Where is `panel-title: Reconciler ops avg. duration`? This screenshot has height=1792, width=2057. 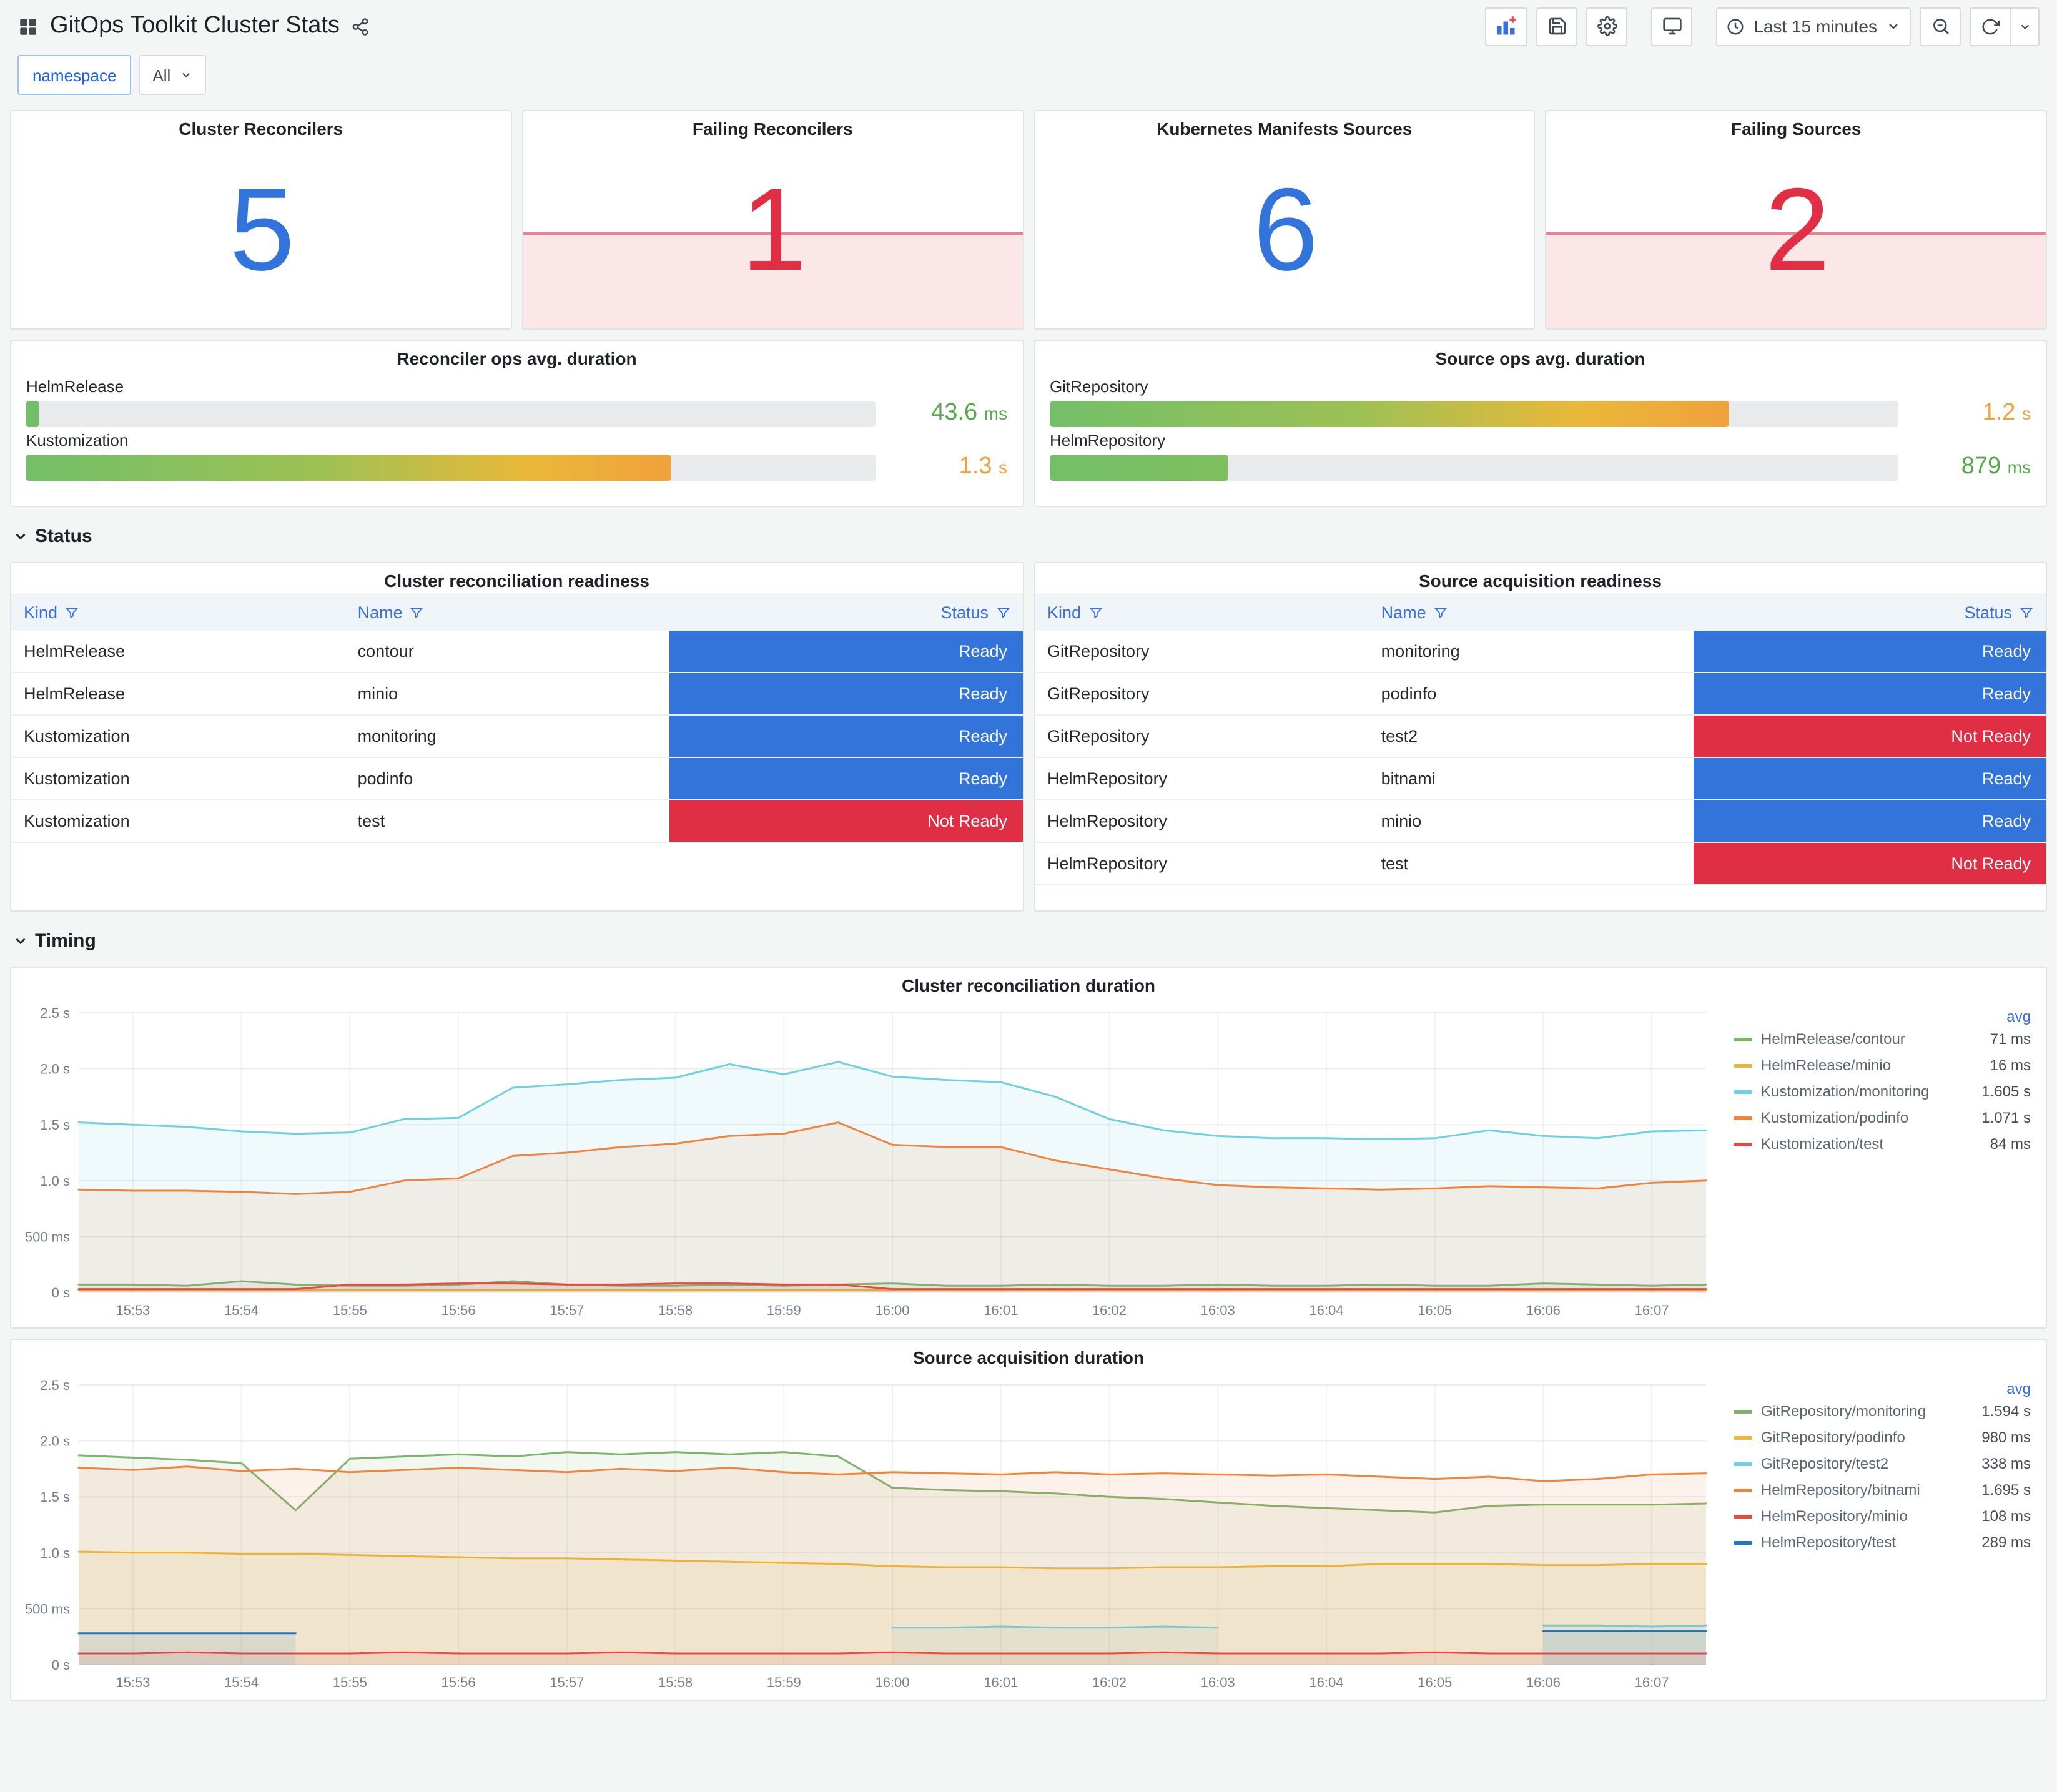
panel-title: Reconciler ops avg. duration is located at coordinates (516, 356).